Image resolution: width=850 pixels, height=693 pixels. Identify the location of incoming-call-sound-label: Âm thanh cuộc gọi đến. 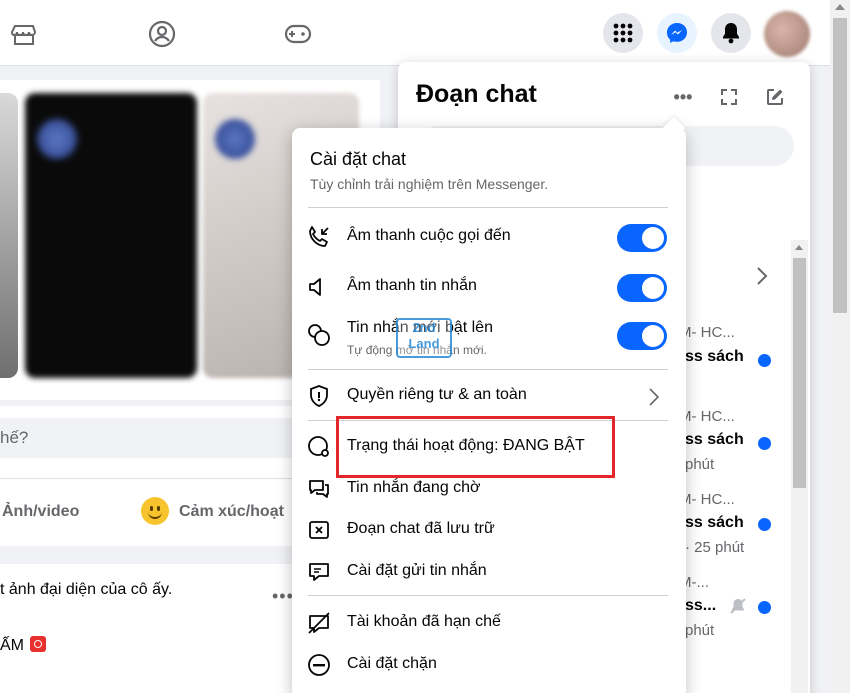
(429, 235).